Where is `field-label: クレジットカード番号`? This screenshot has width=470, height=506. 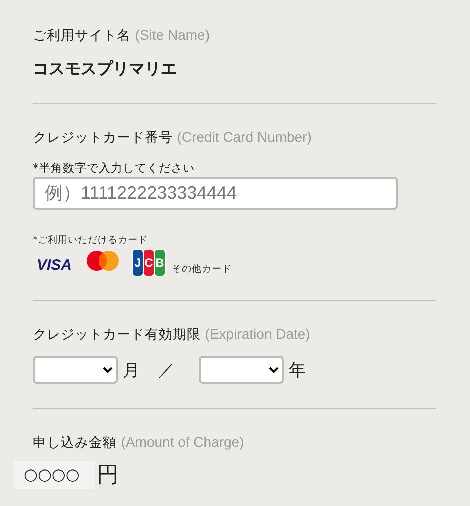 field-label: クレジットカード番号 is located at coordinates (103, 138).